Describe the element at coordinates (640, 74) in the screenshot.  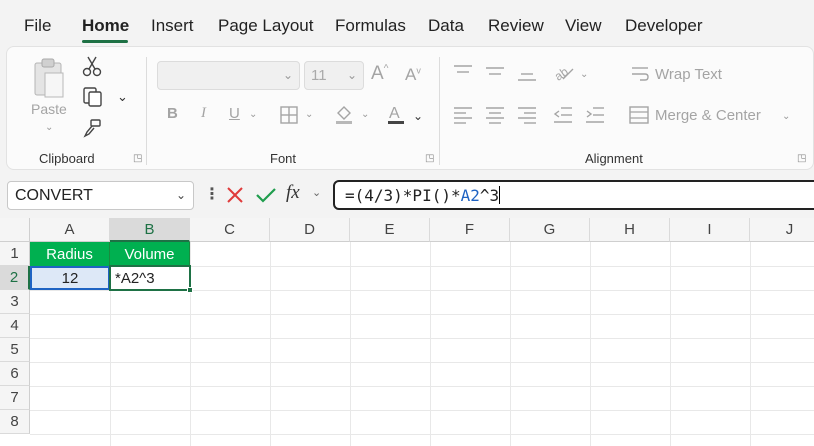
I see `wrap-text-icon` at that location.